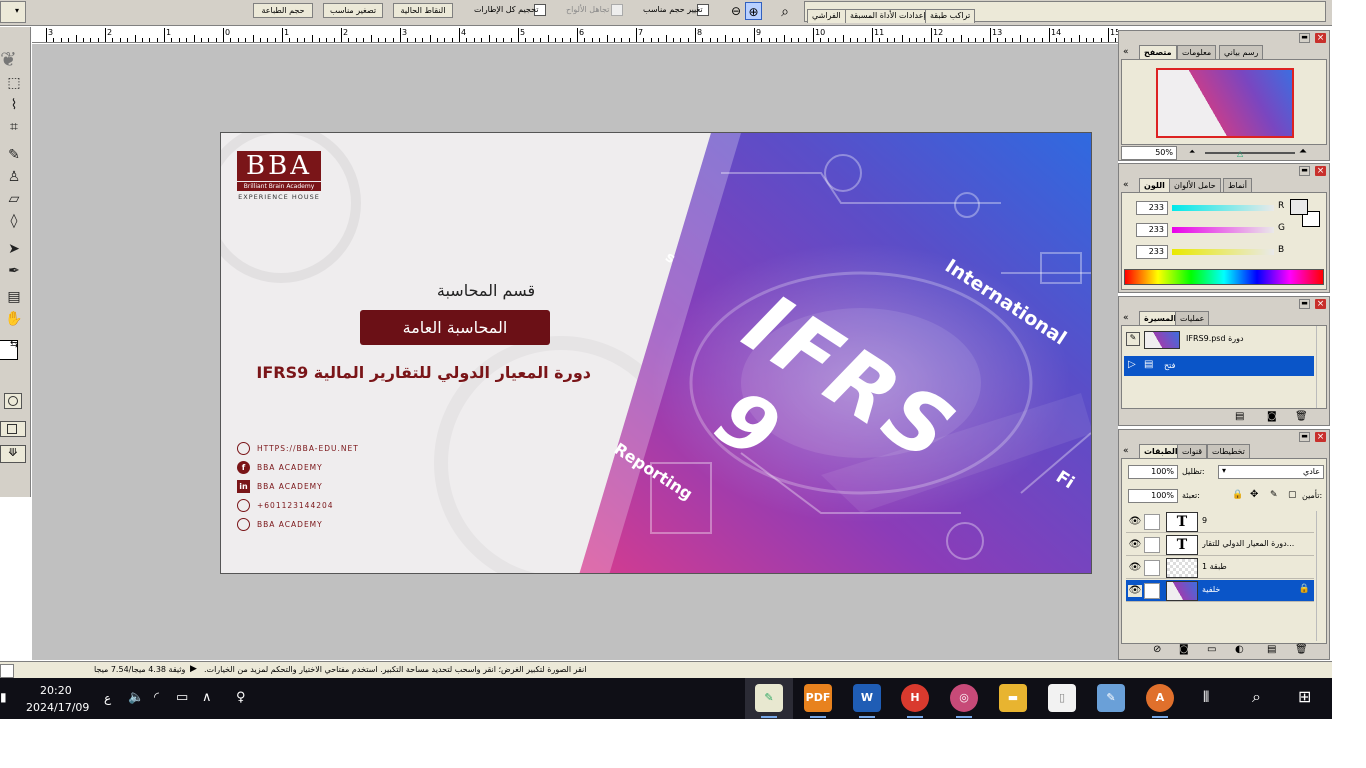 The image size is (1366, 768). Describe the element at coordinates (1220, 591) in the screenshot. I see `layer-row-selected: 👁 ✎ خلفية 🔒` at that location.